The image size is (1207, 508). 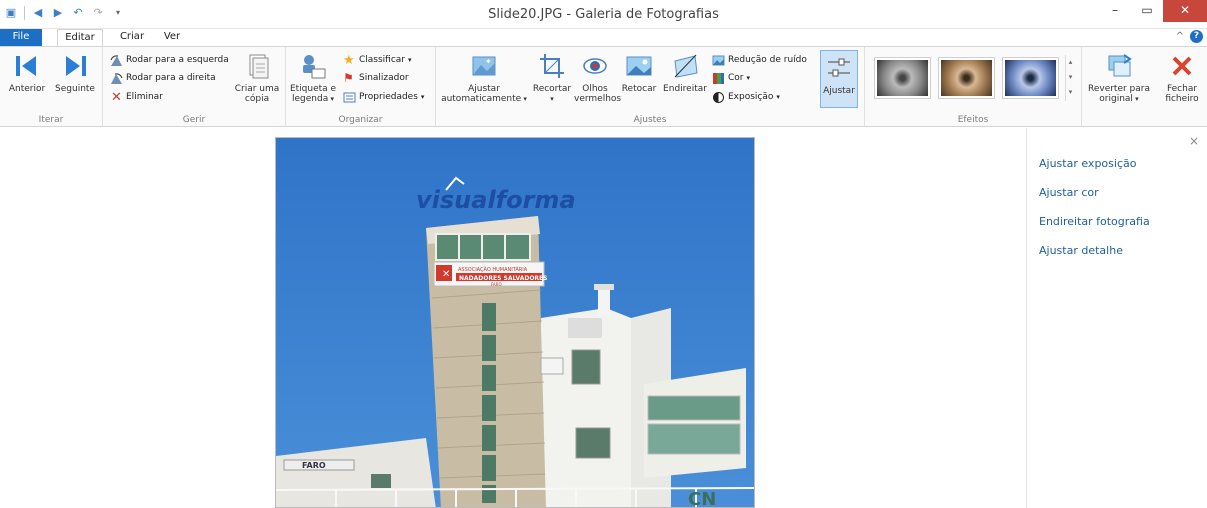 What do you see at coordinates (117, 78) in the screenshot?
I see `rotate-right-icon` at bounding box center [117, 78].